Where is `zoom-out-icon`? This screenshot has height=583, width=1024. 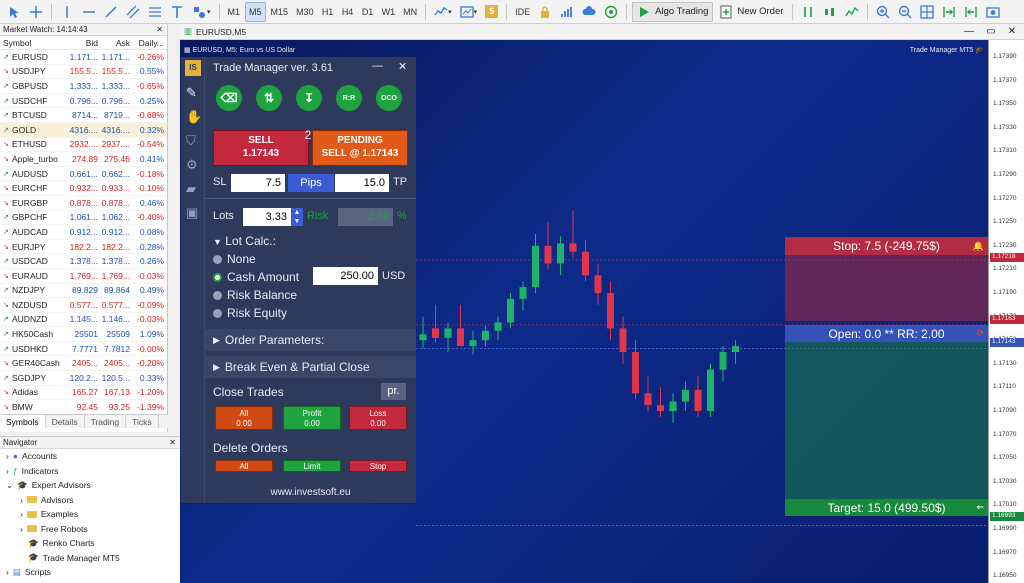
zoom-out-icon is located at coordinates (905, 12).